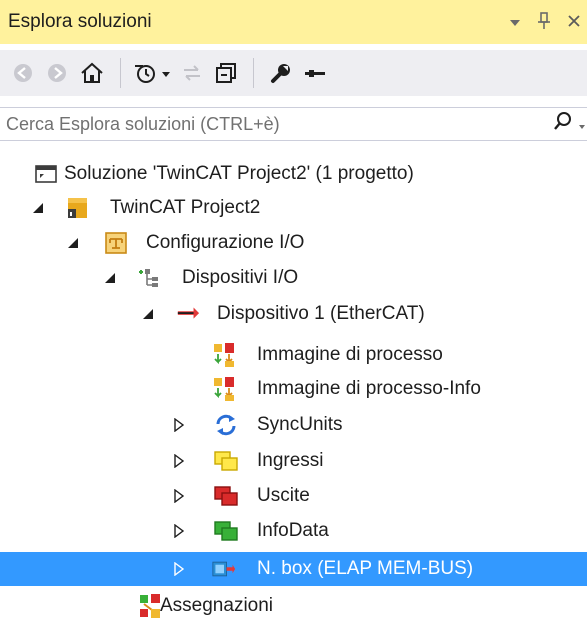 The width and height of the screenshot is (587, 632). I want to click on info-data-icon, so click(226, 531).